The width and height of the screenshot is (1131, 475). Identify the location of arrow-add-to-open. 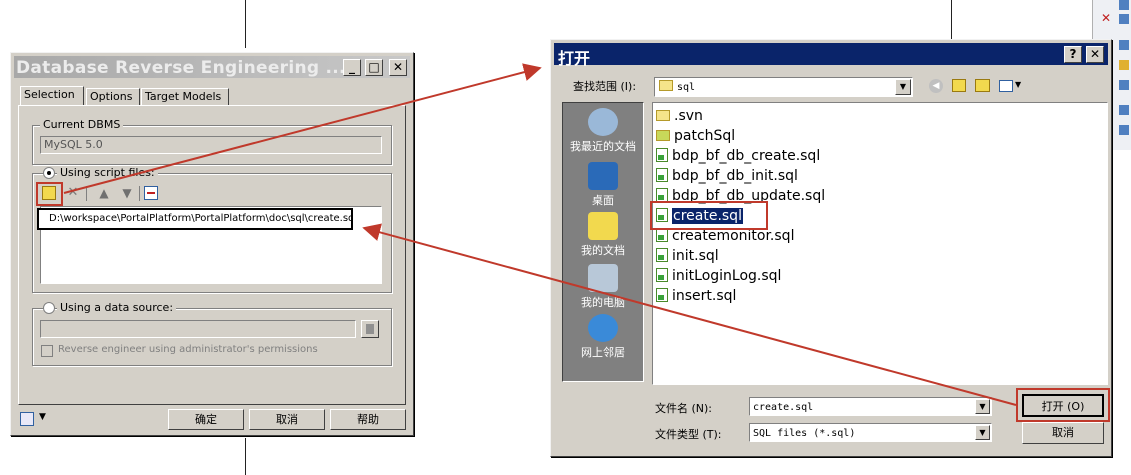
(302, 128).